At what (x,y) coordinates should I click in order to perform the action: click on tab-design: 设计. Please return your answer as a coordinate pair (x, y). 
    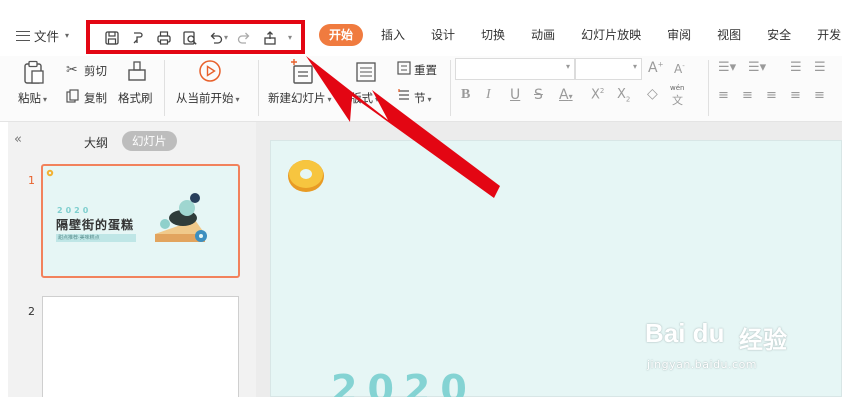
    Looking at the image, I should click on (443, 35).